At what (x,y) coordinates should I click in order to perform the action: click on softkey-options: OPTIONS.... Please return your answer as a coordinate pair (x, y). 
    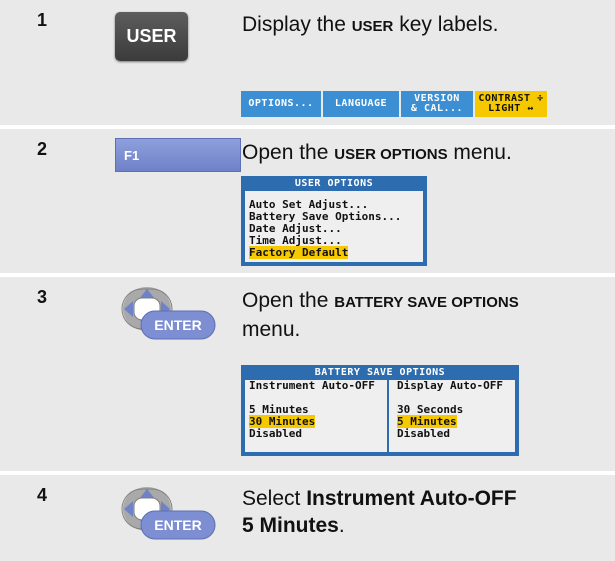
    Looking at the image, I should click on (281, 104).